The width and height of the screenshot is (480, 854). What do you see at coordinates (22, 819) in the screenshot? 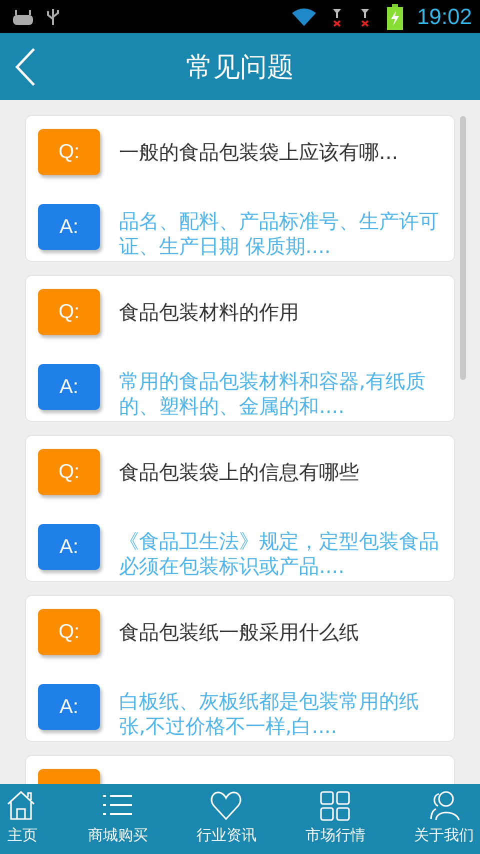
I see `nav-tab: 主页` at bounding box center [22, 819].